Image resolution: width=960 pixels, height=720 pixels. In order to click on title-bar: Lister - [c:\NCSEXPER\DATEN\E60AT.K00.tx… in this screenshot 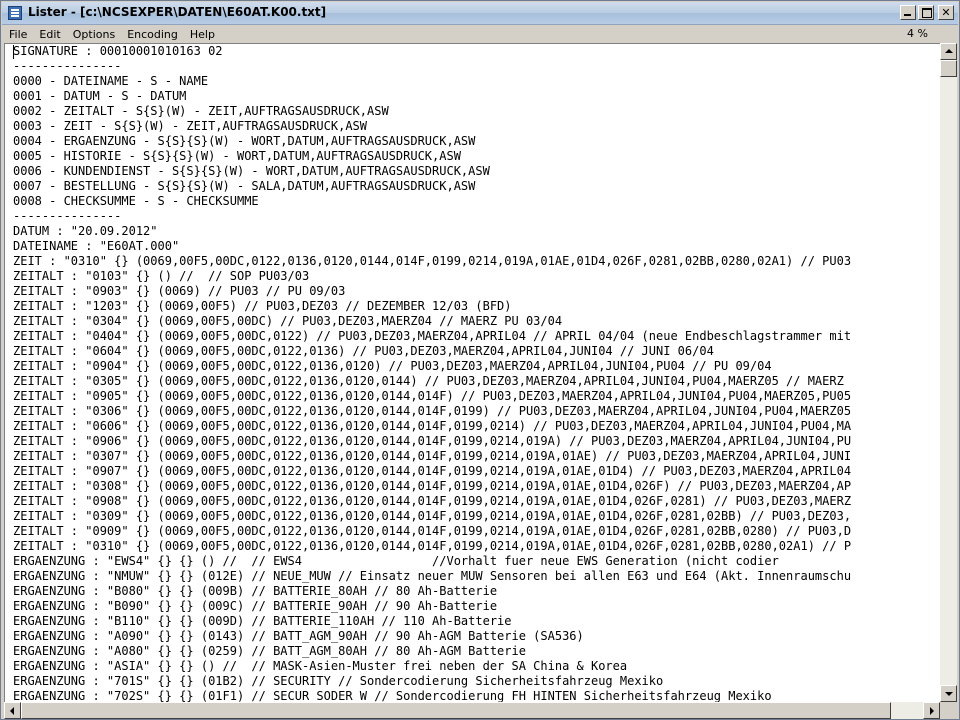, I will do `click(480, 13)`.